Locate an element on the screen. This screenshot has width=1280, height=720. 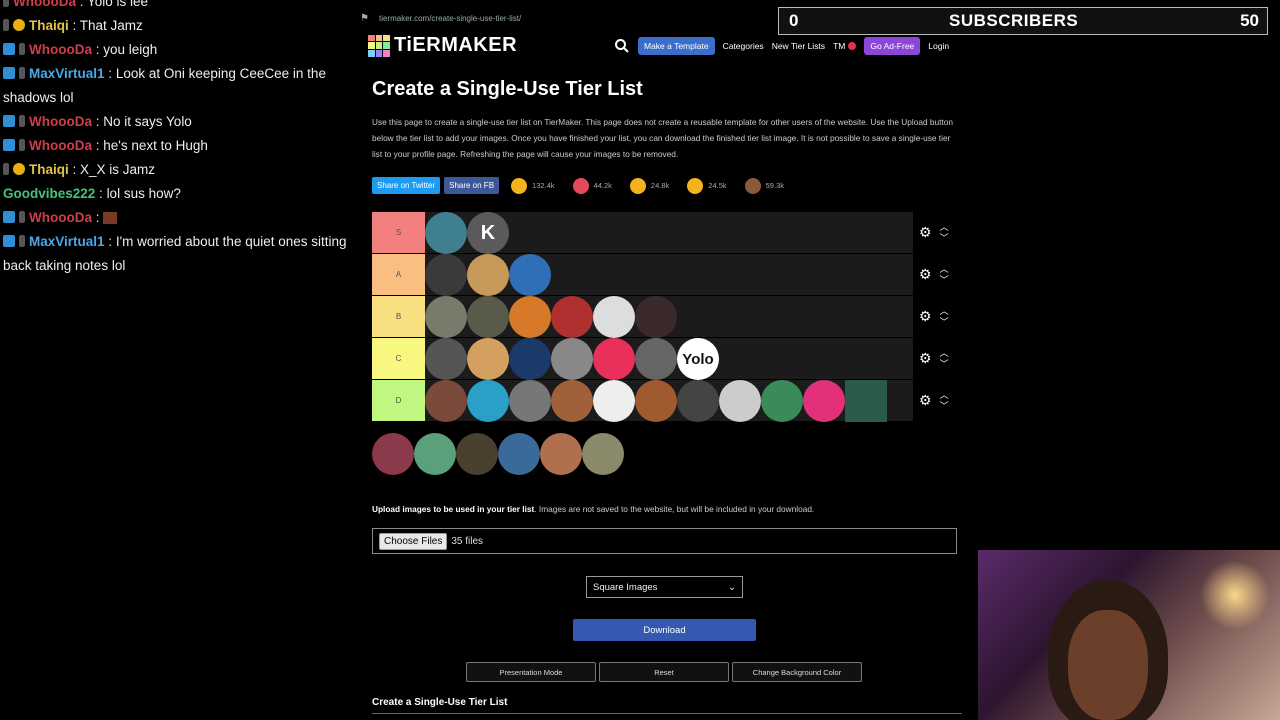
subscriber-count: 0 is located at coordinates (794, 20).